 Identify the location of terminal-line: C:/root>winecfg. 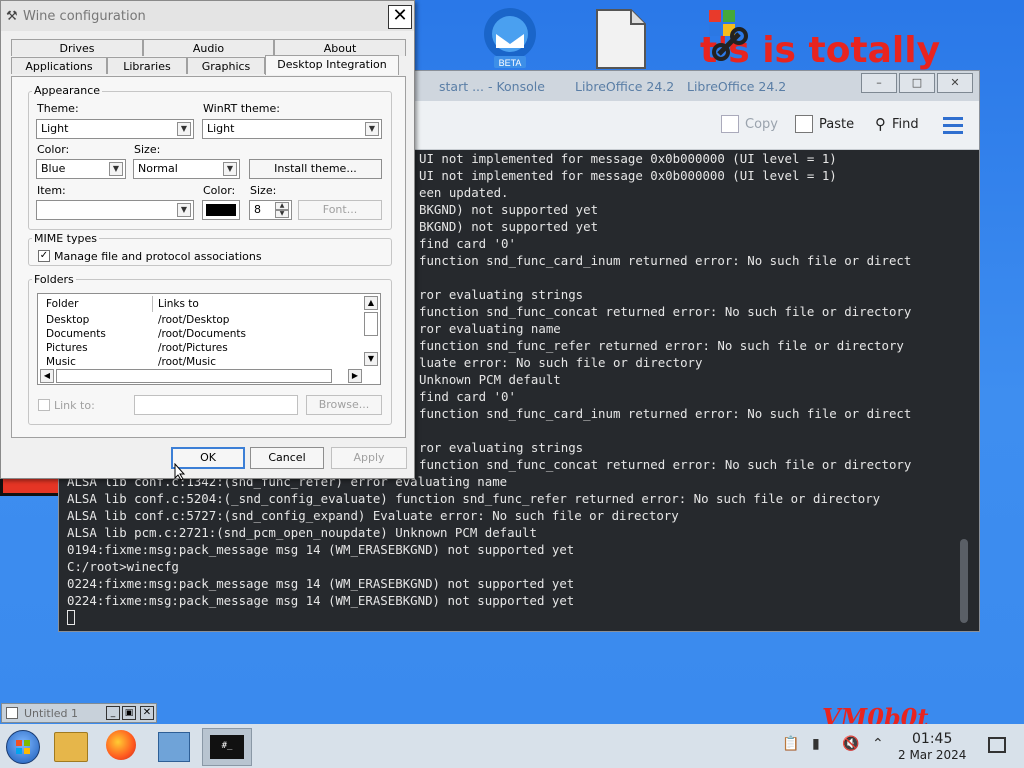
(123, 566).